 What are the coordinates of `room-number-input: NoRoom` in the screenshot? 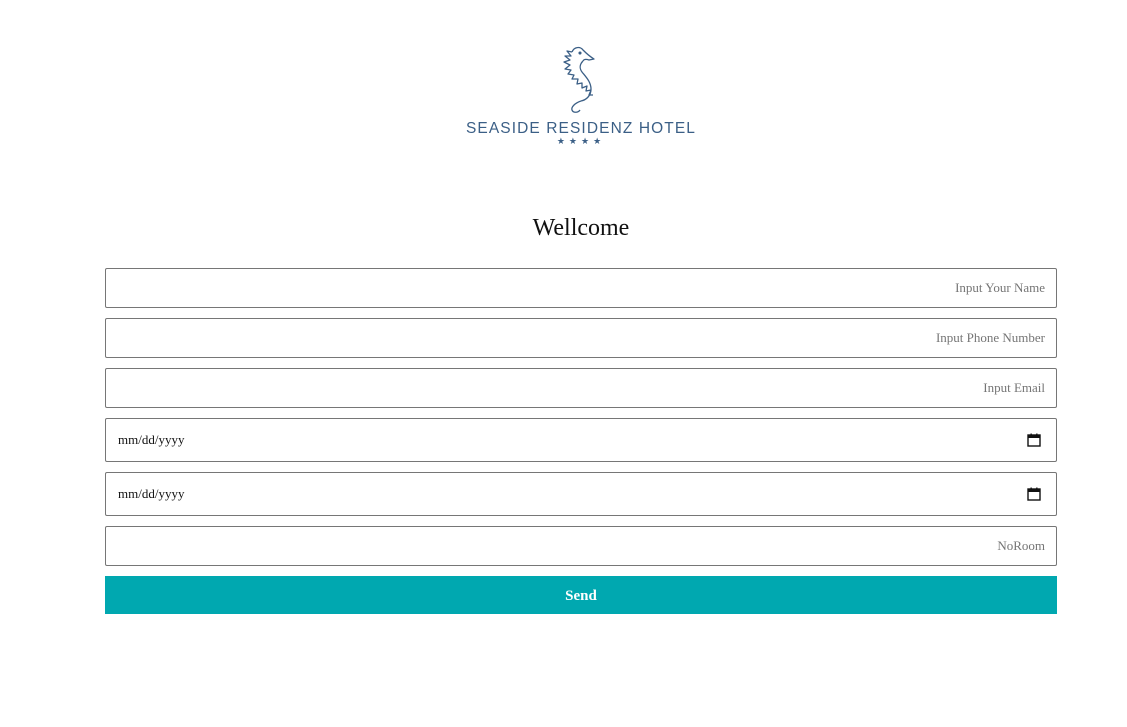 It's located at (581, 546).